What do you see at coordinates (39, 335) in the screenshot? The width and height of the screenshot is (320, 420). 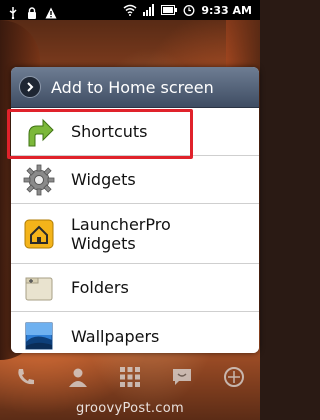 I see `wallpaper-icon` at bounding box center [39, 335].